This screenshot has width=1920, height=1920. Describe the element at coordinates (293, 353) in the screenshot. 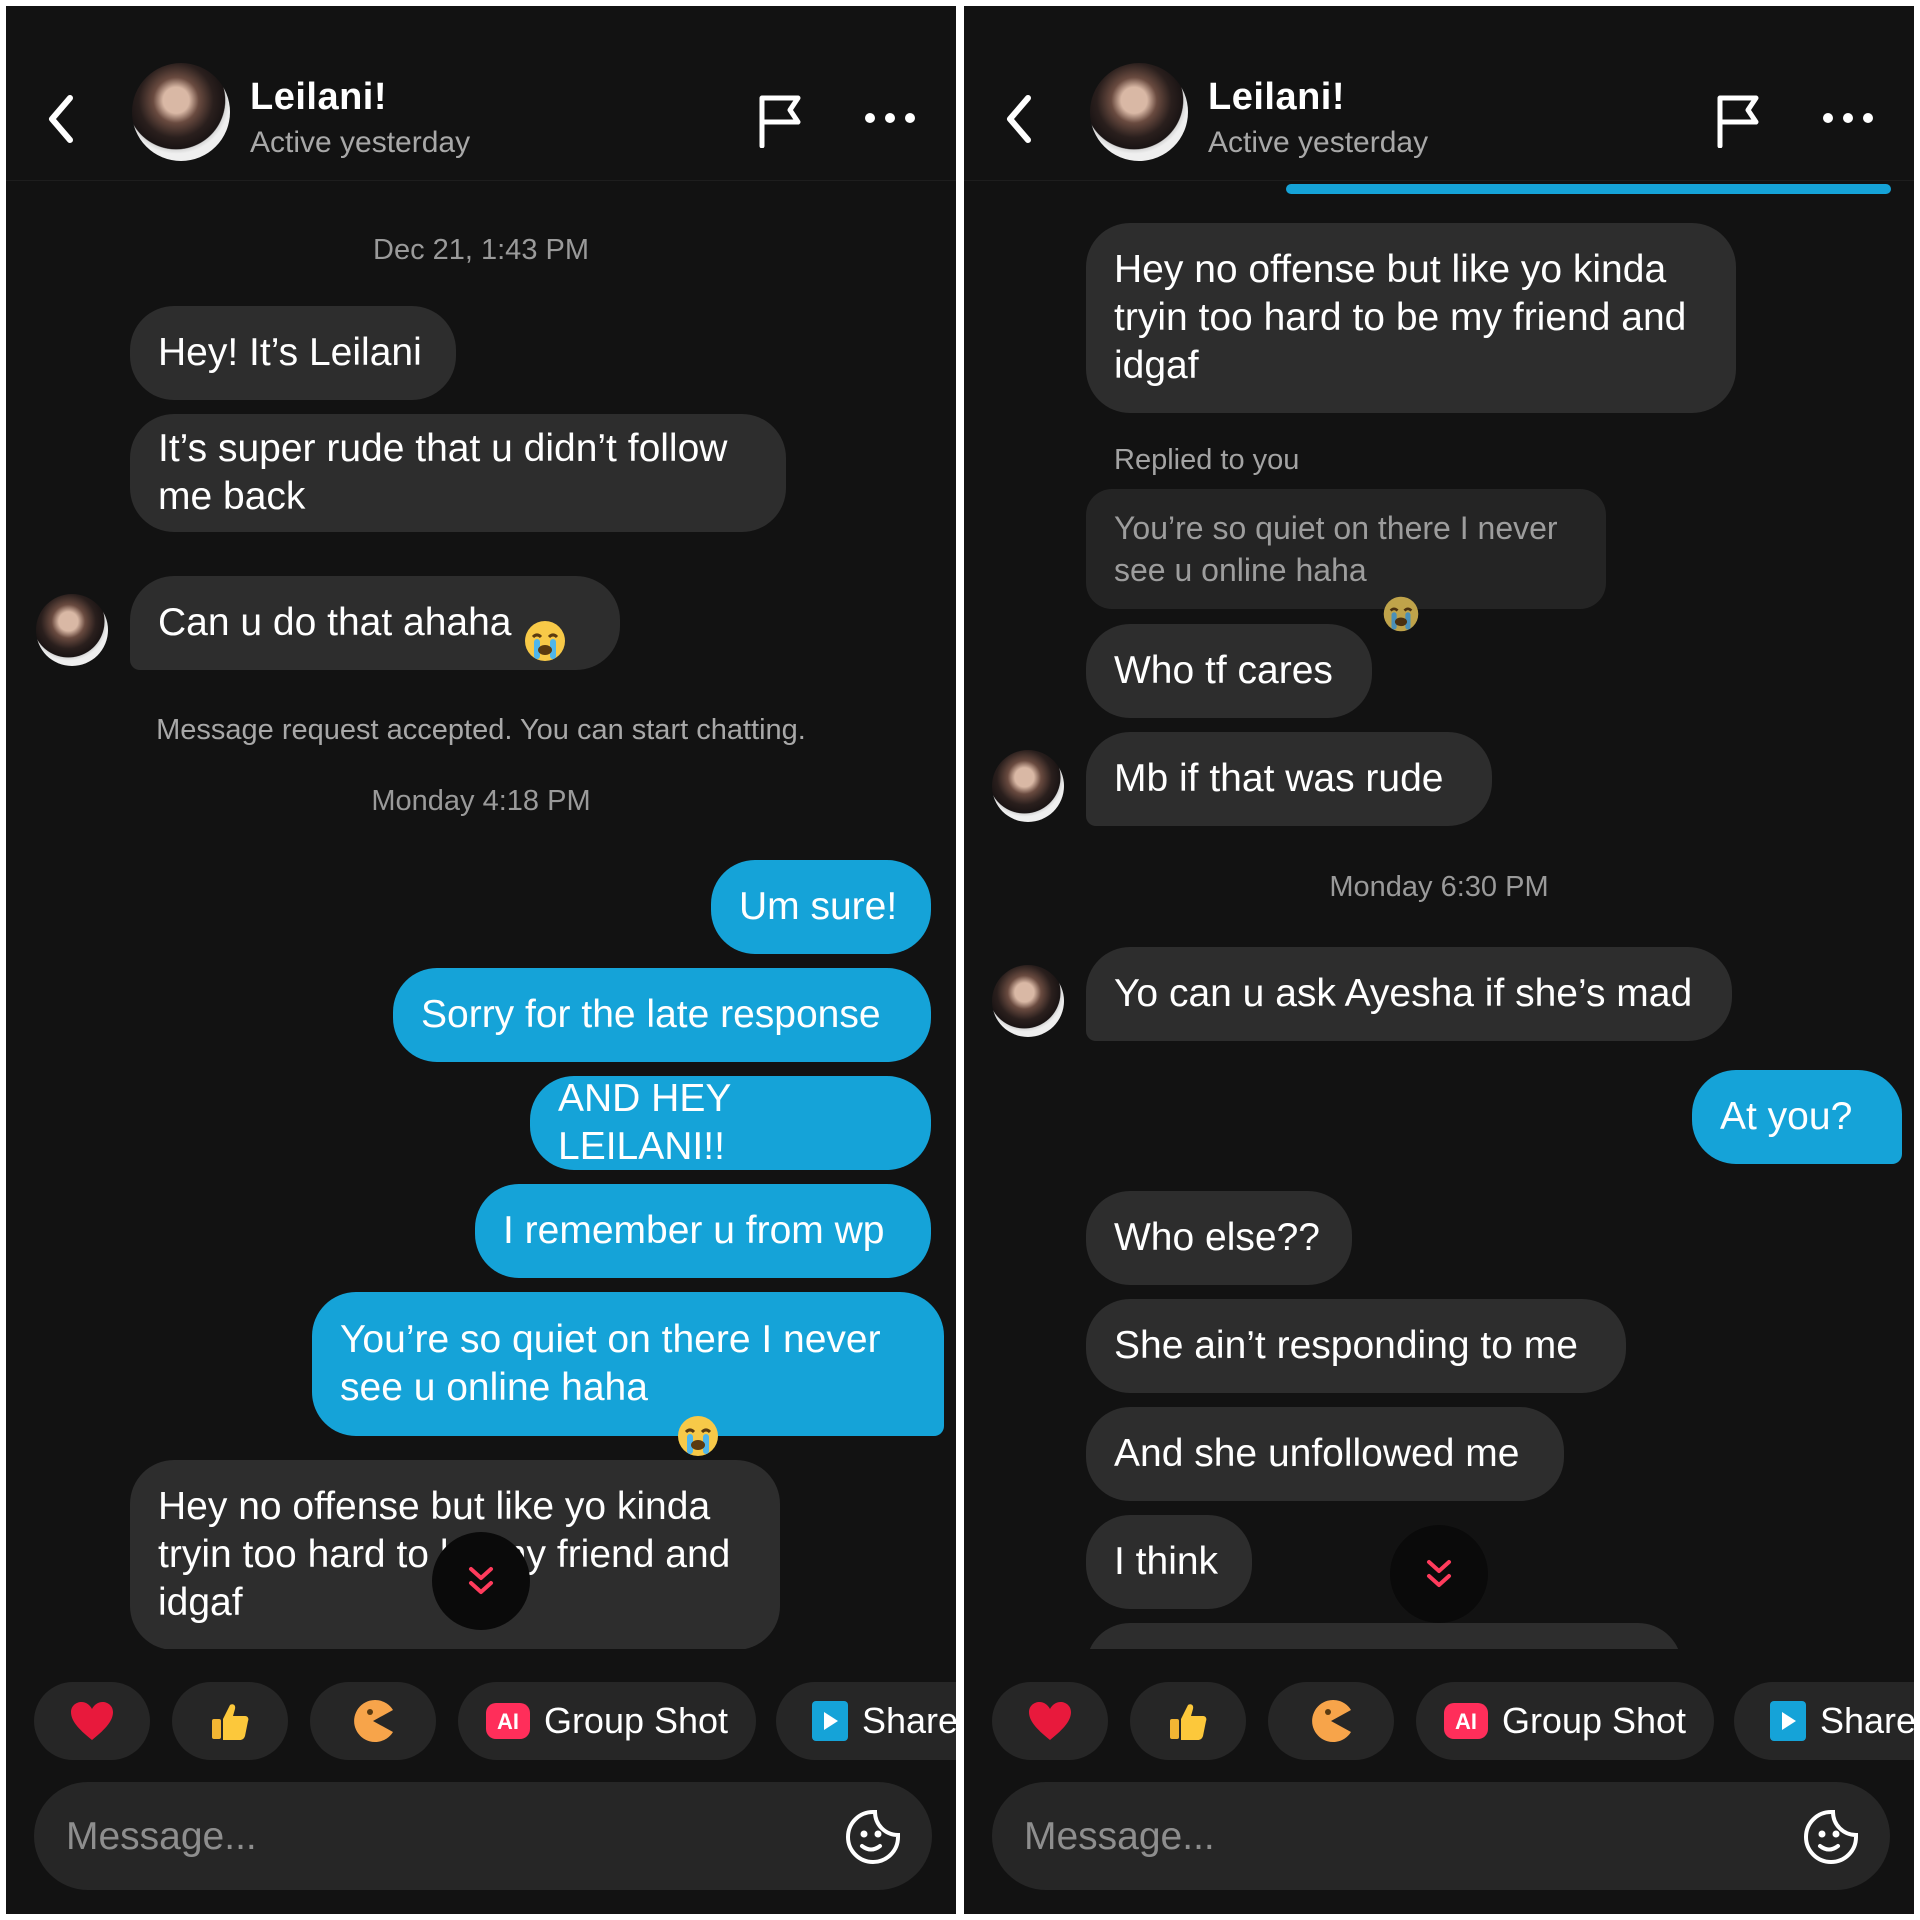

I see `incoming-message: Hey! It’s Leilani` at that location.